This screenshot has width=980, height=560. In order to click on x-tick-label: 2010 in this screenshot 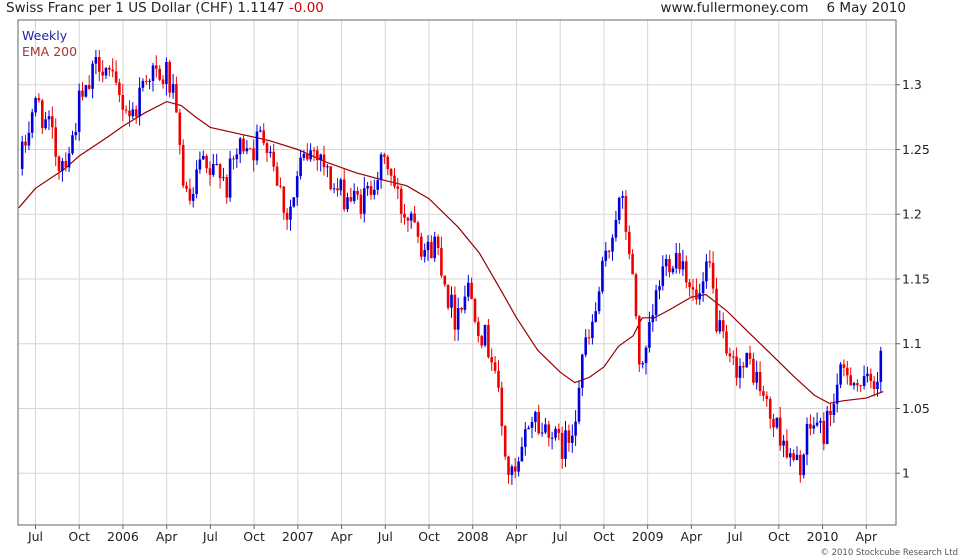, I will do `click(823, 536)`.